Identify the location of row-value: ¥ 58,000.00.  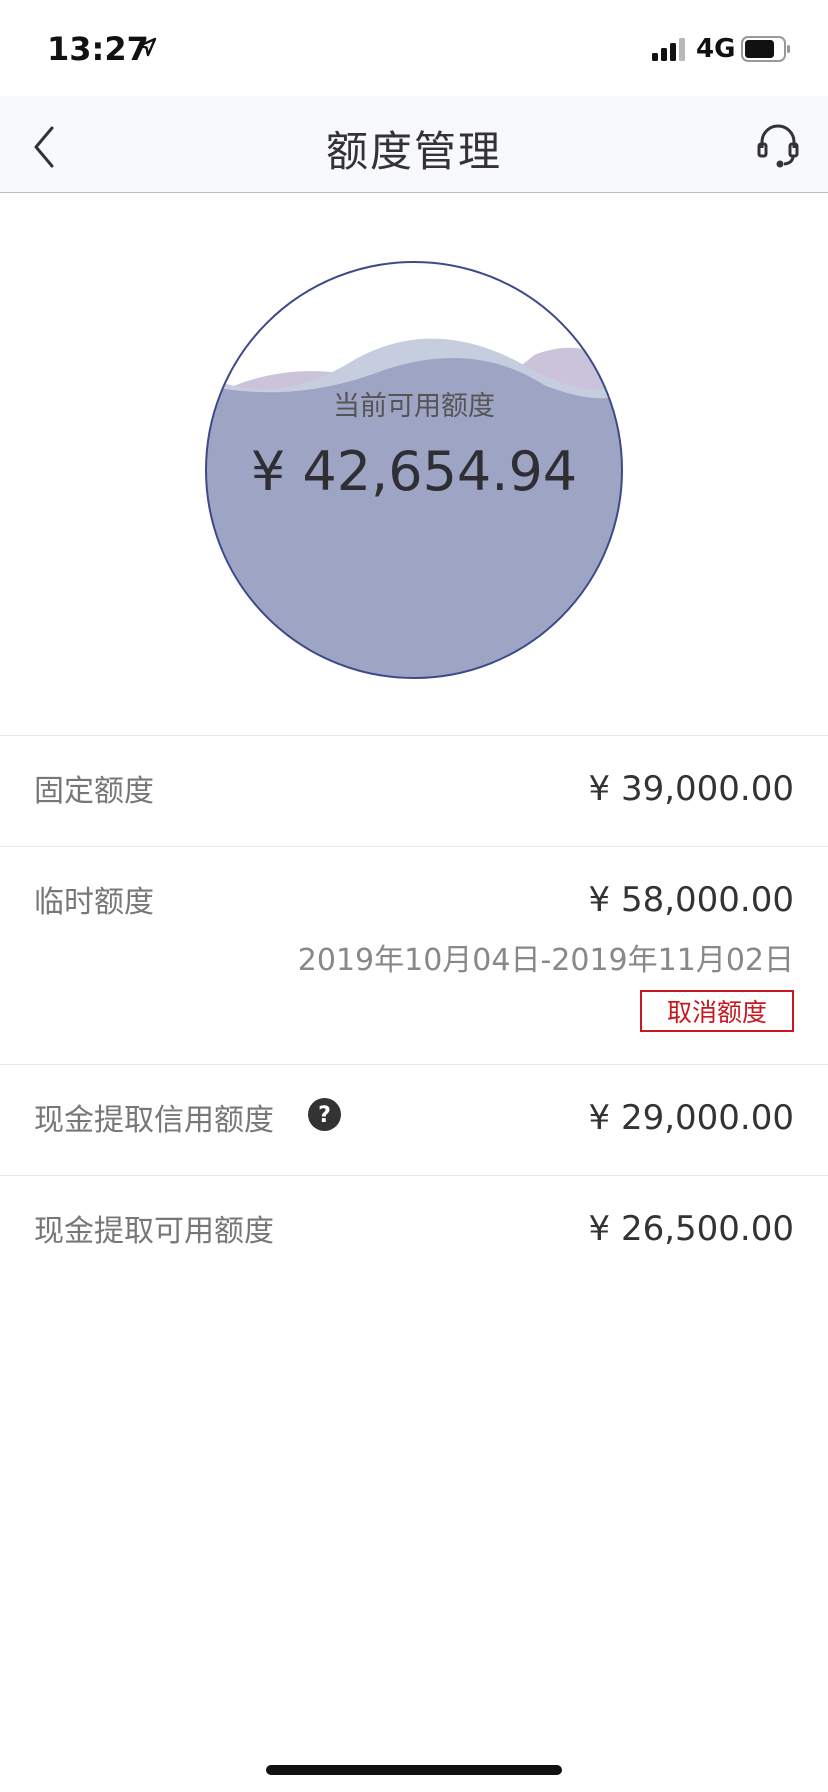
(691, 900).